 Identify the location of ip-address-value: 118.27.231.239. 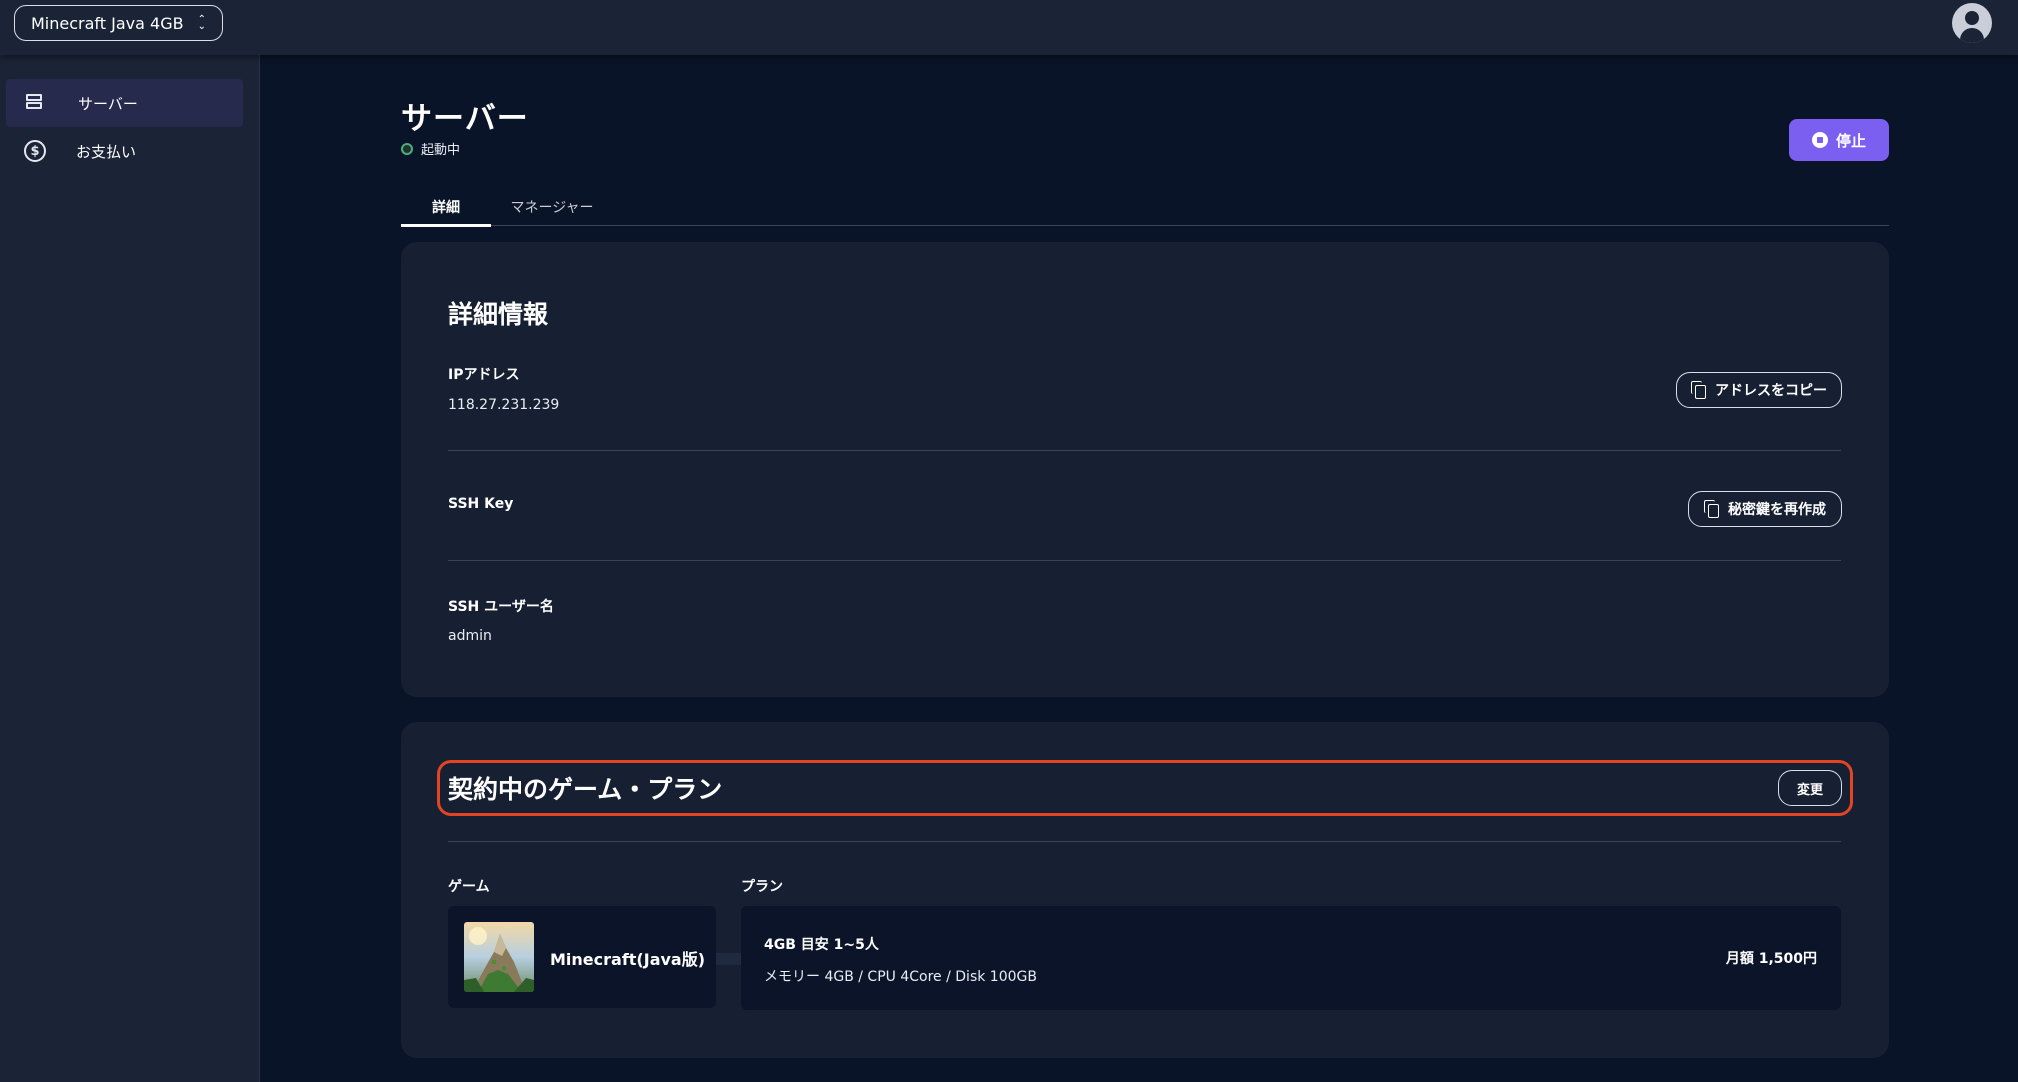
(504, 405).